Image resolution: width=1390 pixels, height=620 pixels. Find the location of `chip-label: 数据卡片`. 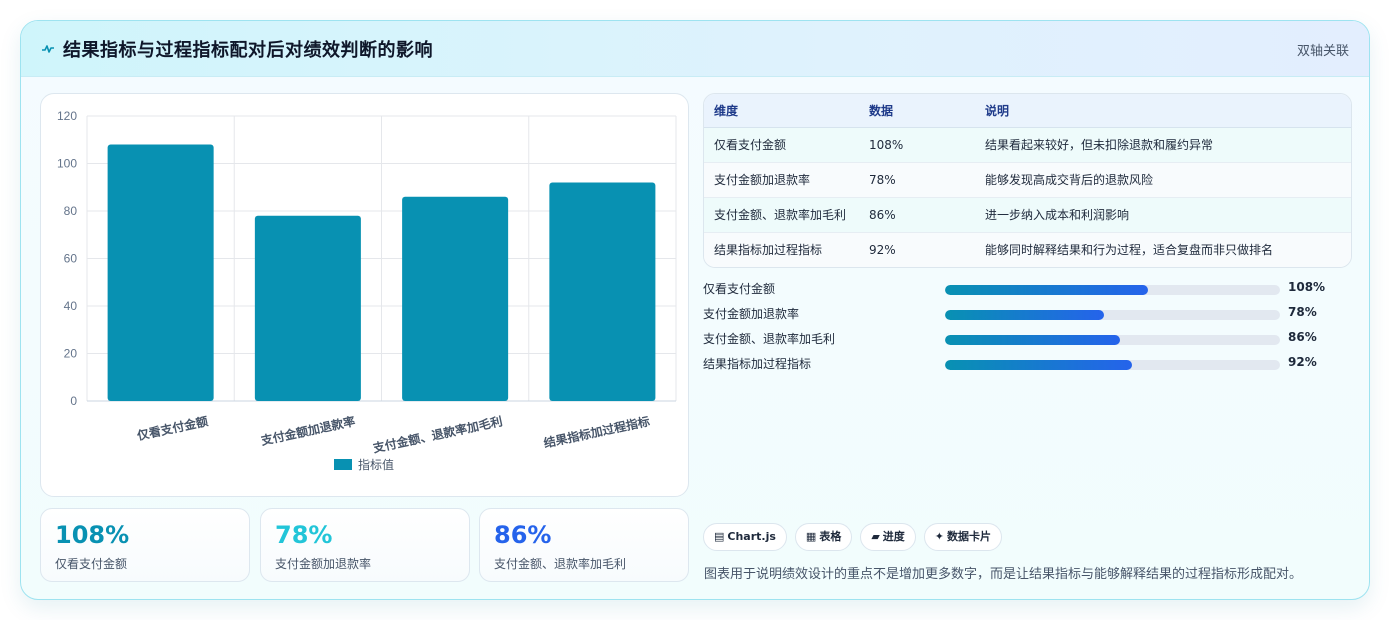

chip-label: 数据卡片 is located at coordinates (969, 536).